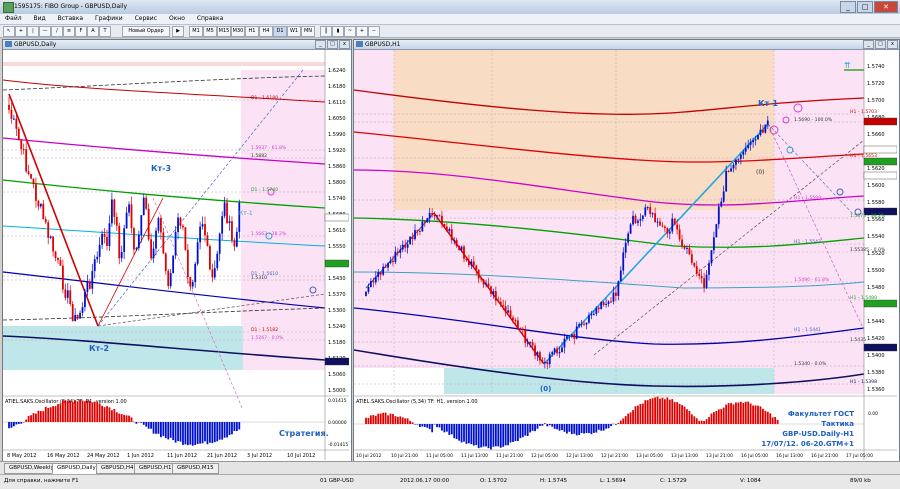 The height and width of the screenshot is (489, 900). I want to click on timeframe-w1: W1, so click(294, 31).